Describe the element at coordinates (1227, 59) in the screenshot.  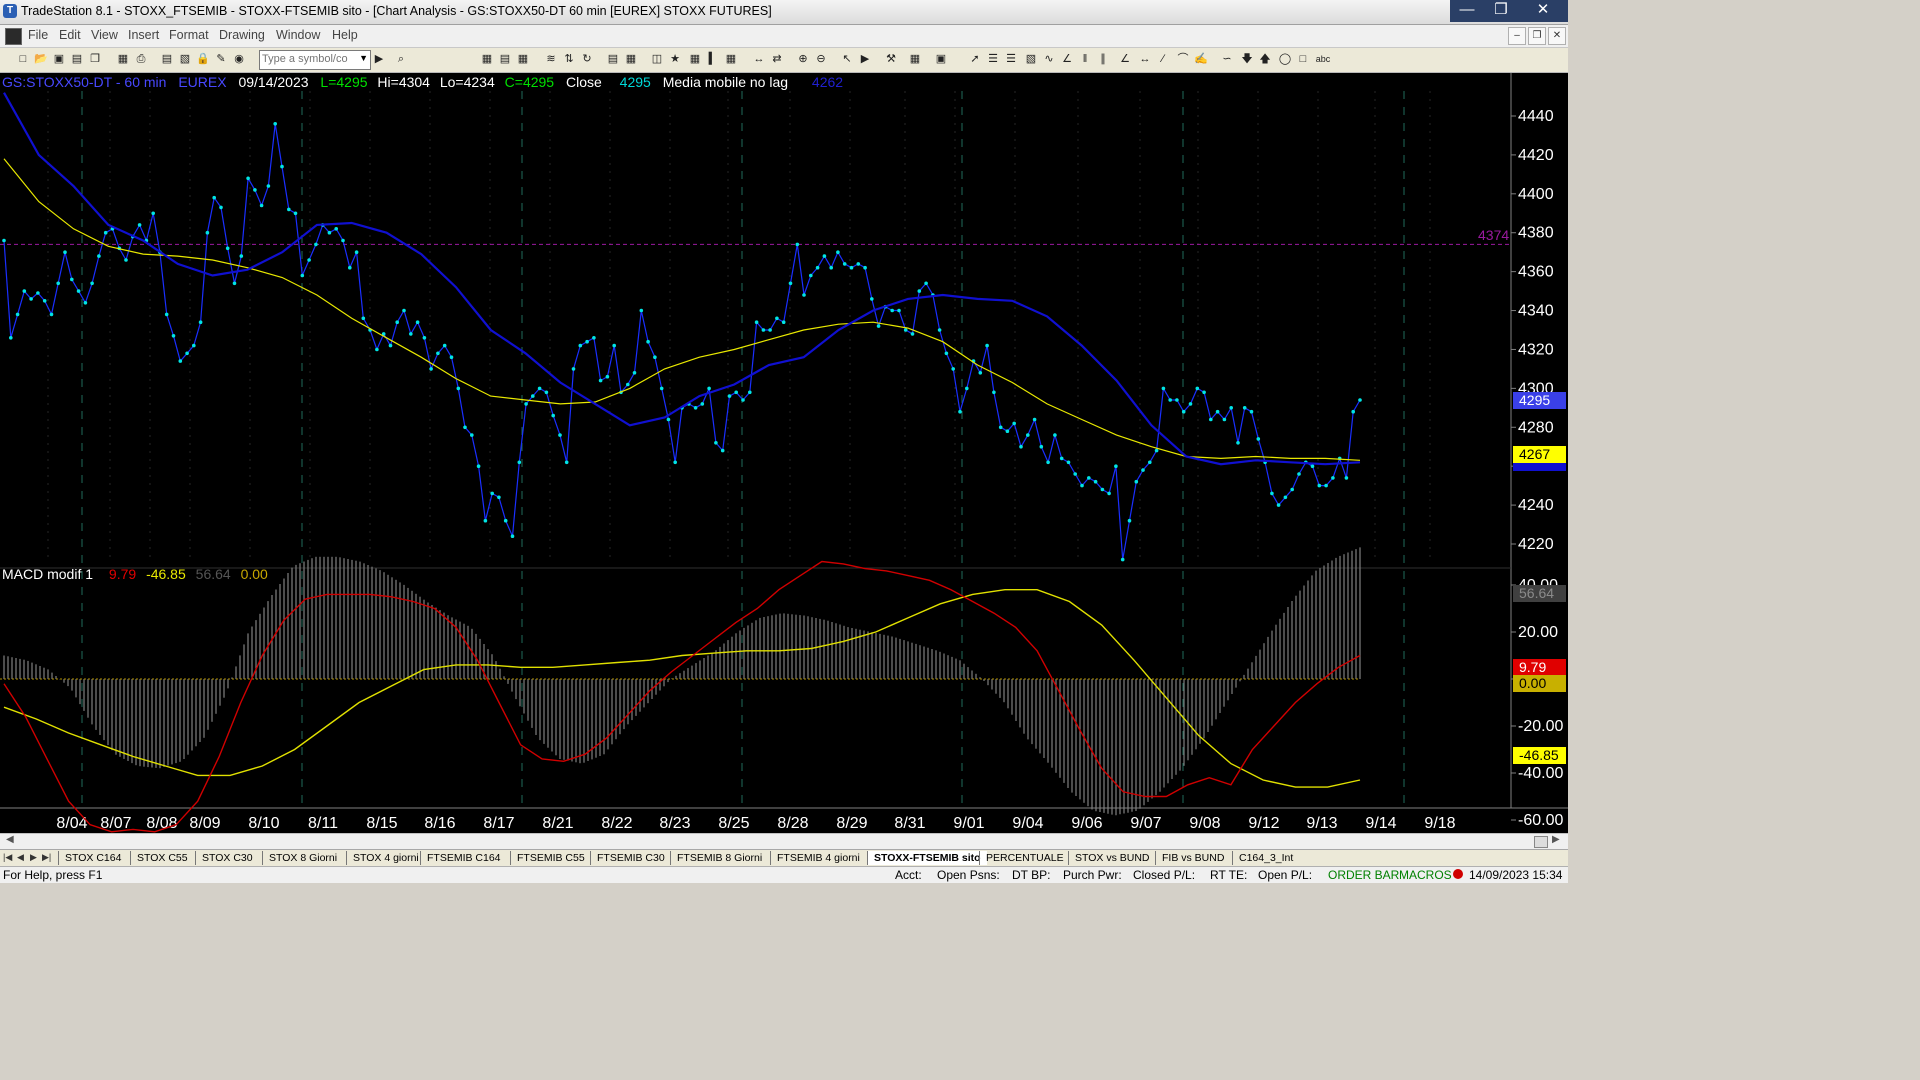
I see `curve-icon: ∽` at that location.